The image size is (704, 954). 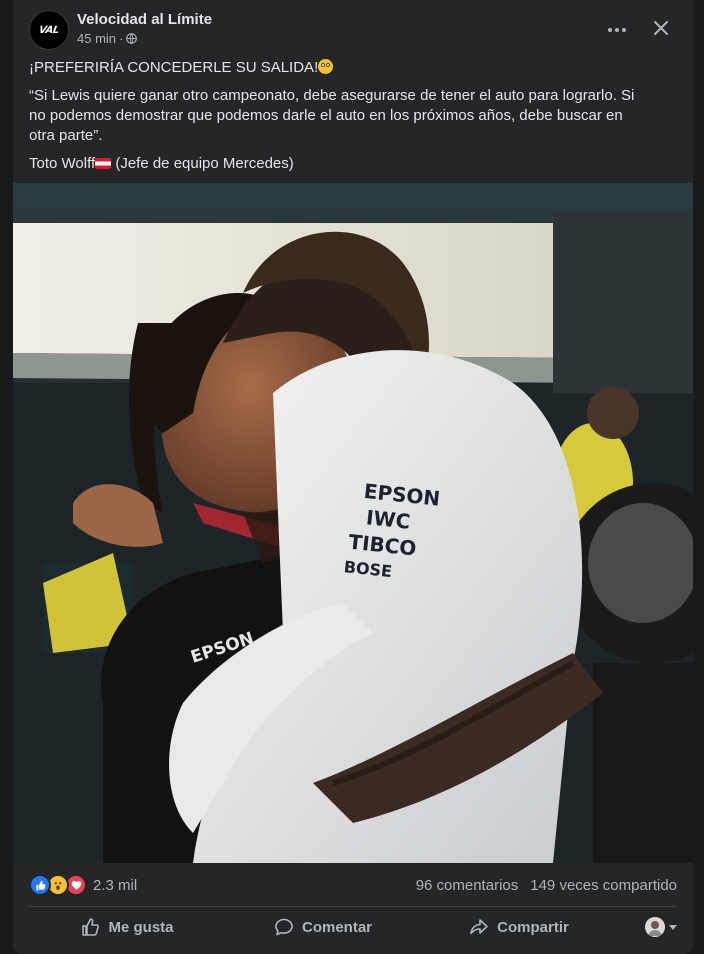 I want to click on profile-selector, so click(x=647, y=927).